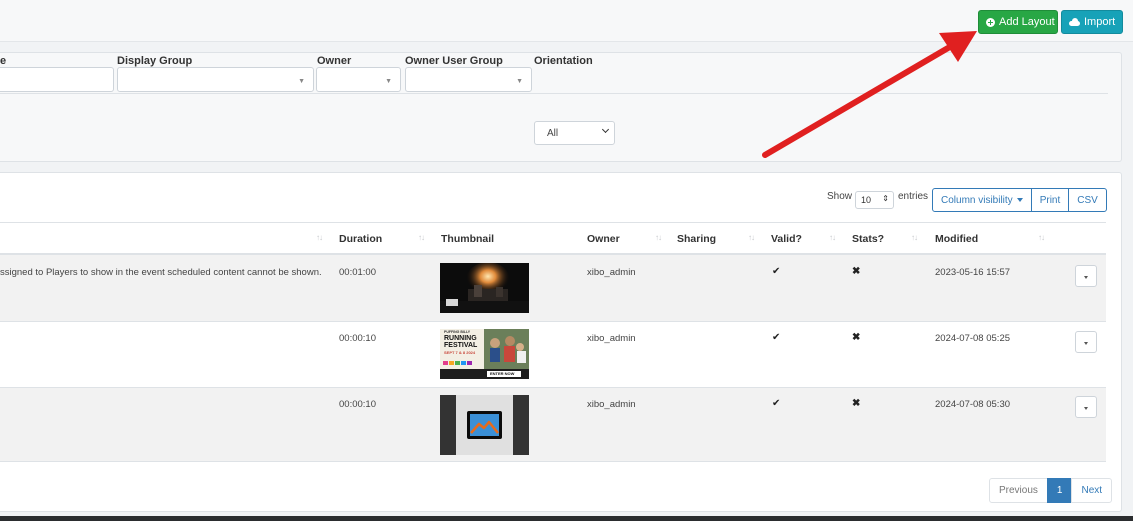  What do you see at coordinates (553, 133) in the screenshot?
I see `orientation-value: All` at bounding box center [553, 133].